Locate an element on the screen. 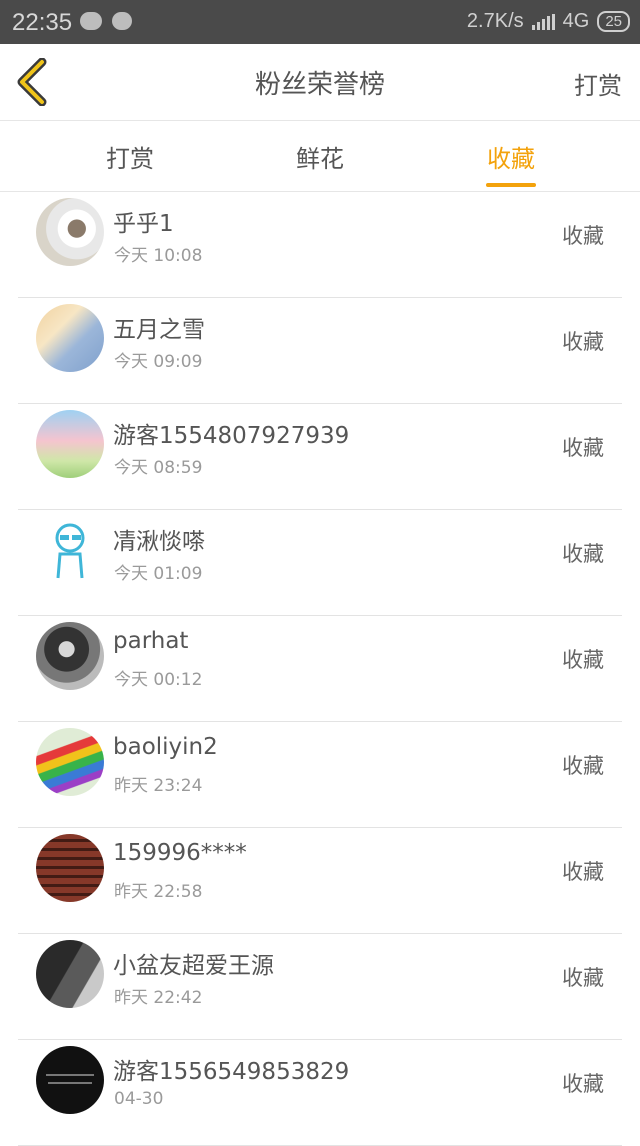 This screenshot has width=640, height=1146. tab-reward: 打赏 is located at coordinates (130, 156).